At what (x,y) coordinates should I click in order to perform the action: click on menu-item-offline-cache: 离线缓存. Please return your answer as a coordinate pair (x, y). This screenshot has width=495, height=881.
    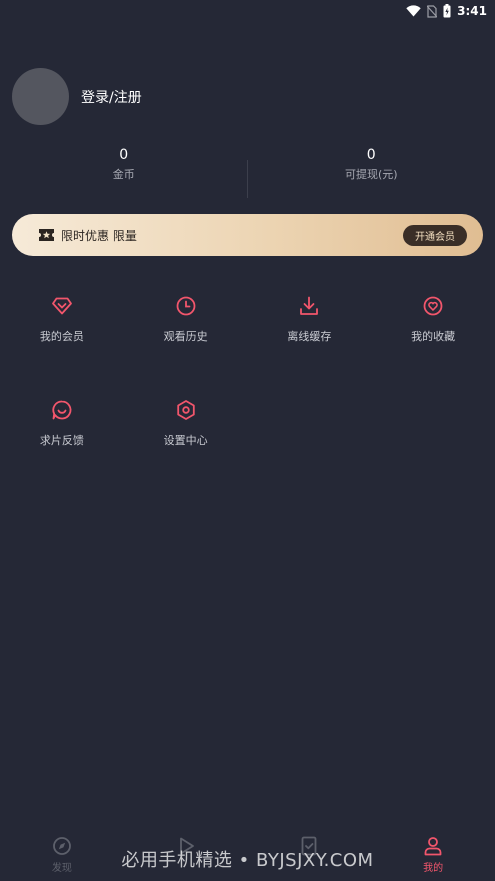
    Looking at the image, I should click on (310, 346).